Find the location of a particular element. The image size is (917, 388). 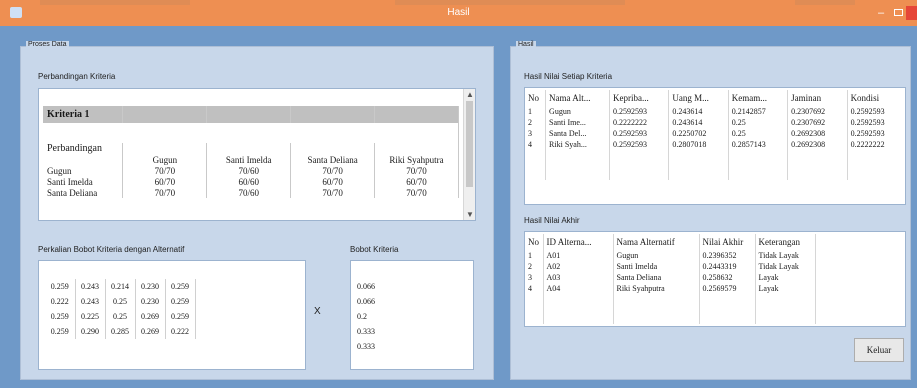

column-header: Jaminan is located at coordinates (817, 98).